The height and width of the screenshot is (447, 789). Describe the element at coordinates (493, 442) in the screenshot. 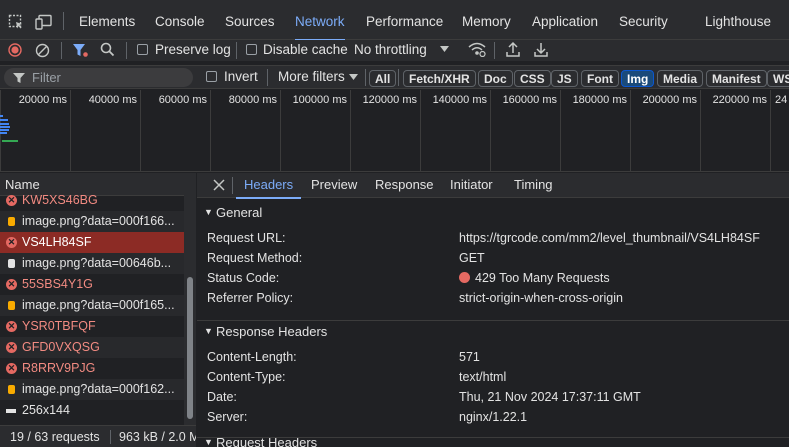

I see `request-headers-section-header: ▼ Request Headers` at that location.